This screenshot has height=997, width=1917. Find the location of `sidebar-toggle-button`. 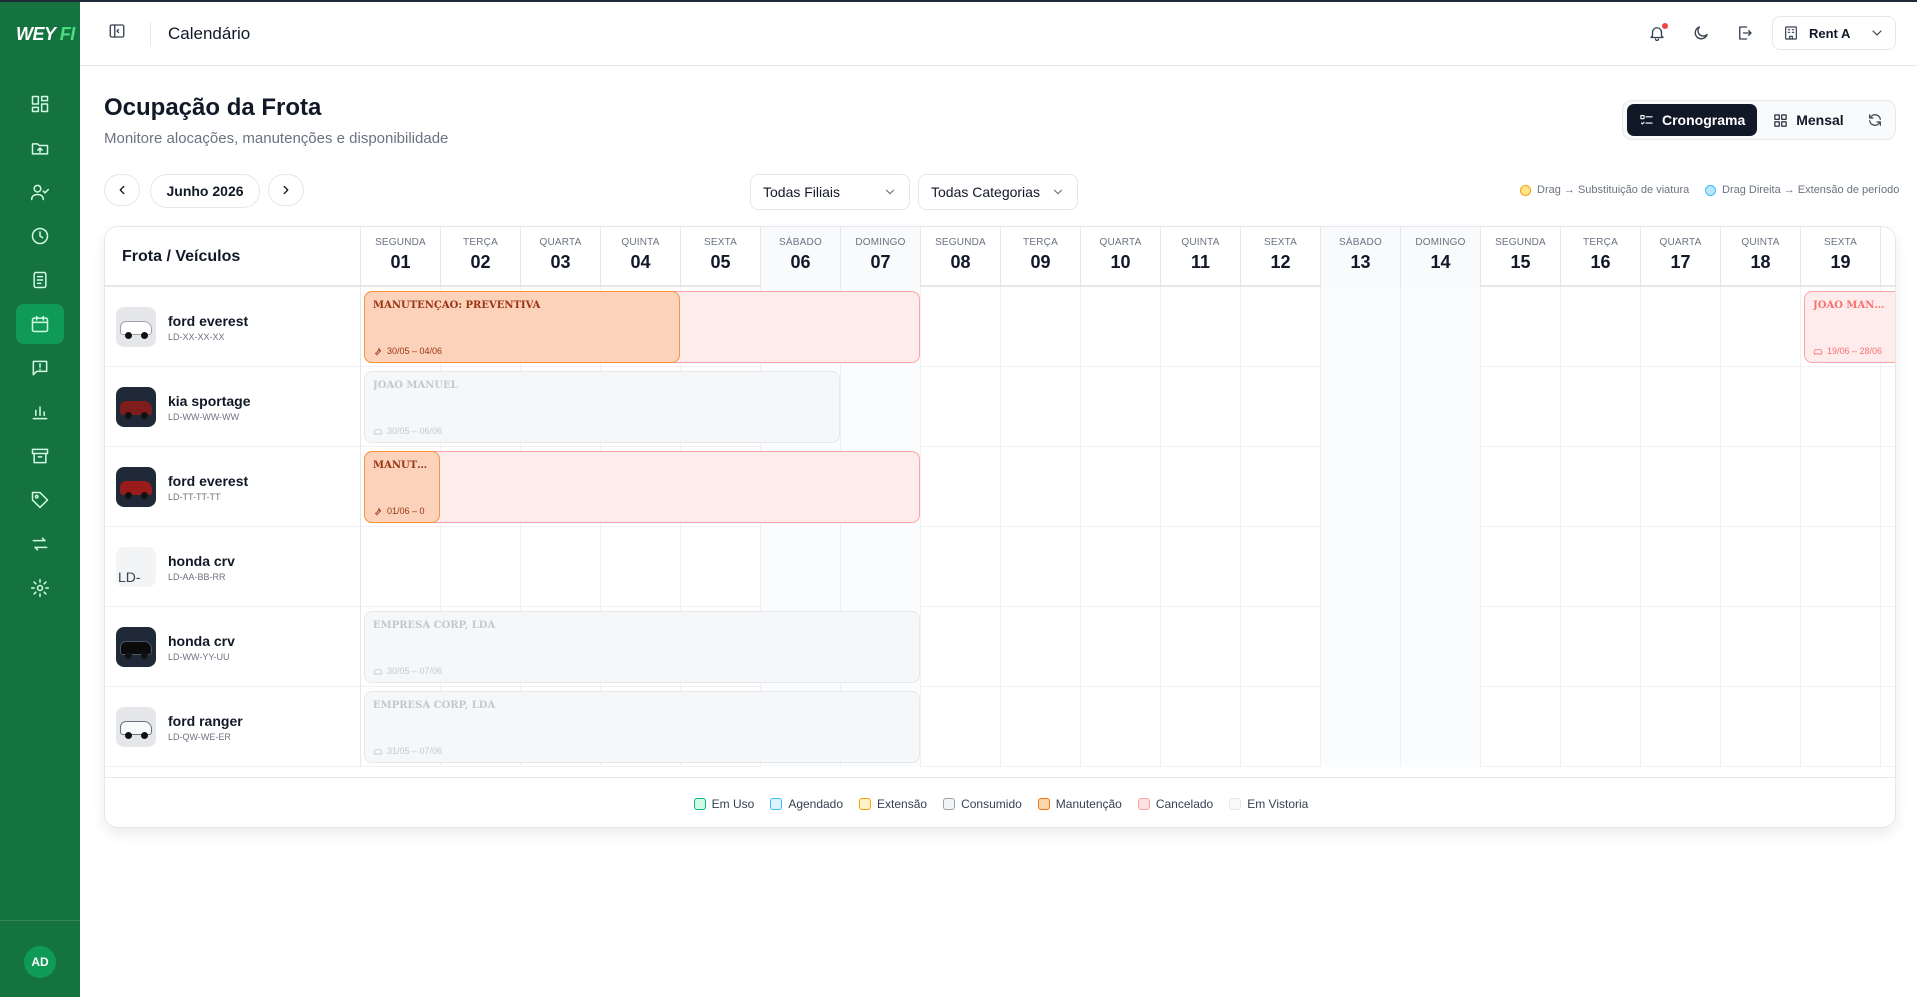

sidebar-toggle-button is located at coordinates (119, 33).